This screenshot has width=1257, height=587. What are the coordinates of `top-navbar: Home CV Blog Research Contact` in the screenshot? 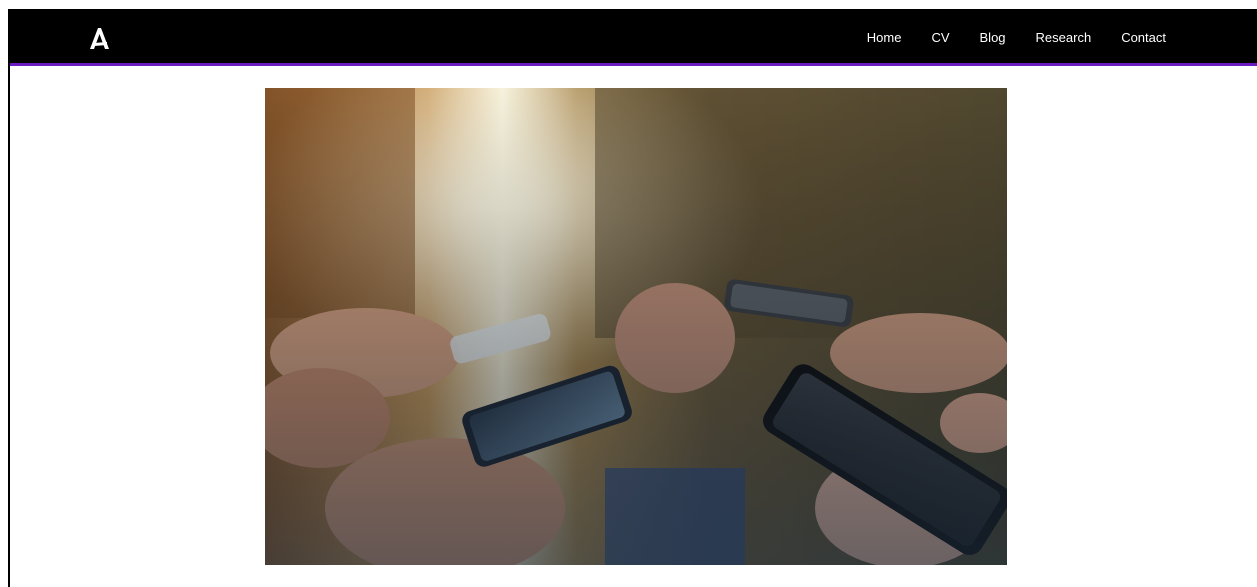 It's located at (633, 37).